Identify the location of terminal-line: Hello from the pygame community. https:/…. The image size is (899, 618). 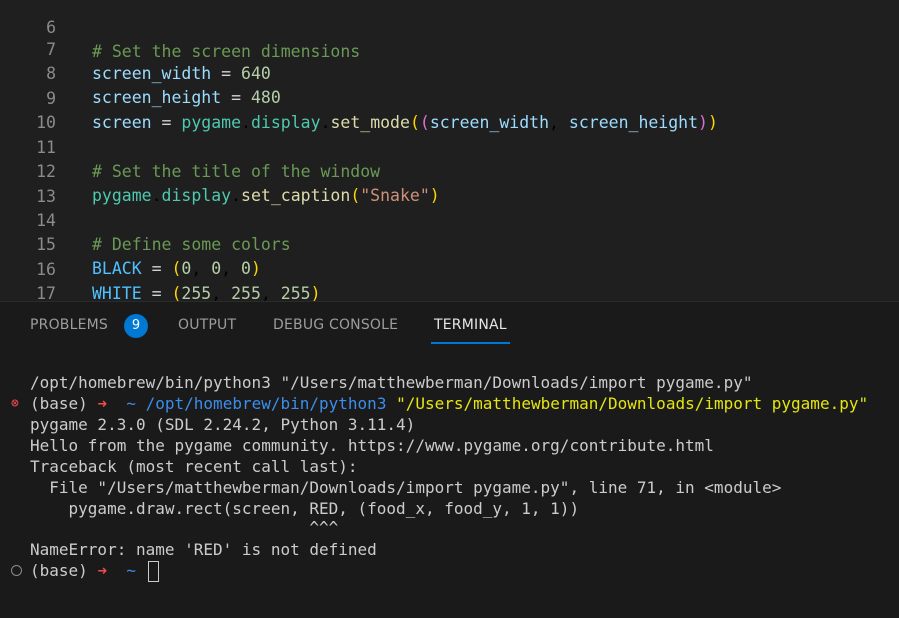
(372, 445).